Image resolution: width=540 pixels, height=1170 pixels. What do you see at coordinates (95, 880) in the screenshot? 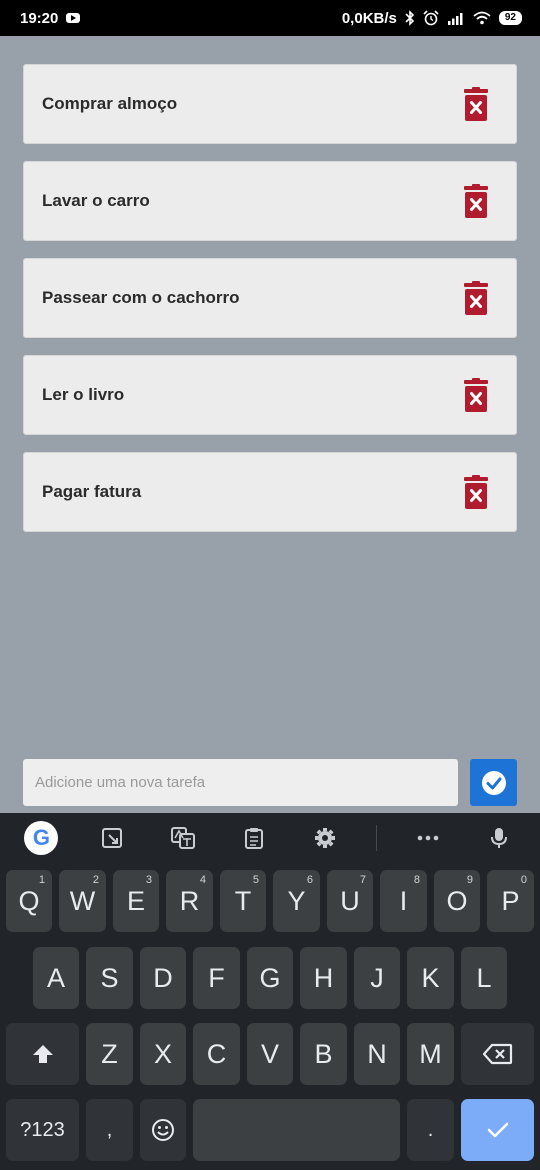
I see `key-hint: 2` at bounding box center [95, 880].